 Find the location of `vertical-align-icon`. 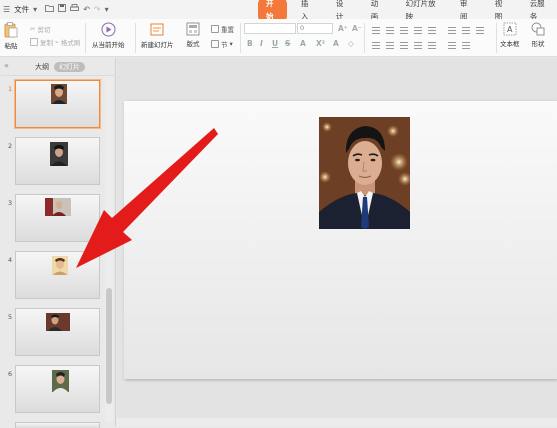

vertical-align-icon is located at coordinates (452, 45).